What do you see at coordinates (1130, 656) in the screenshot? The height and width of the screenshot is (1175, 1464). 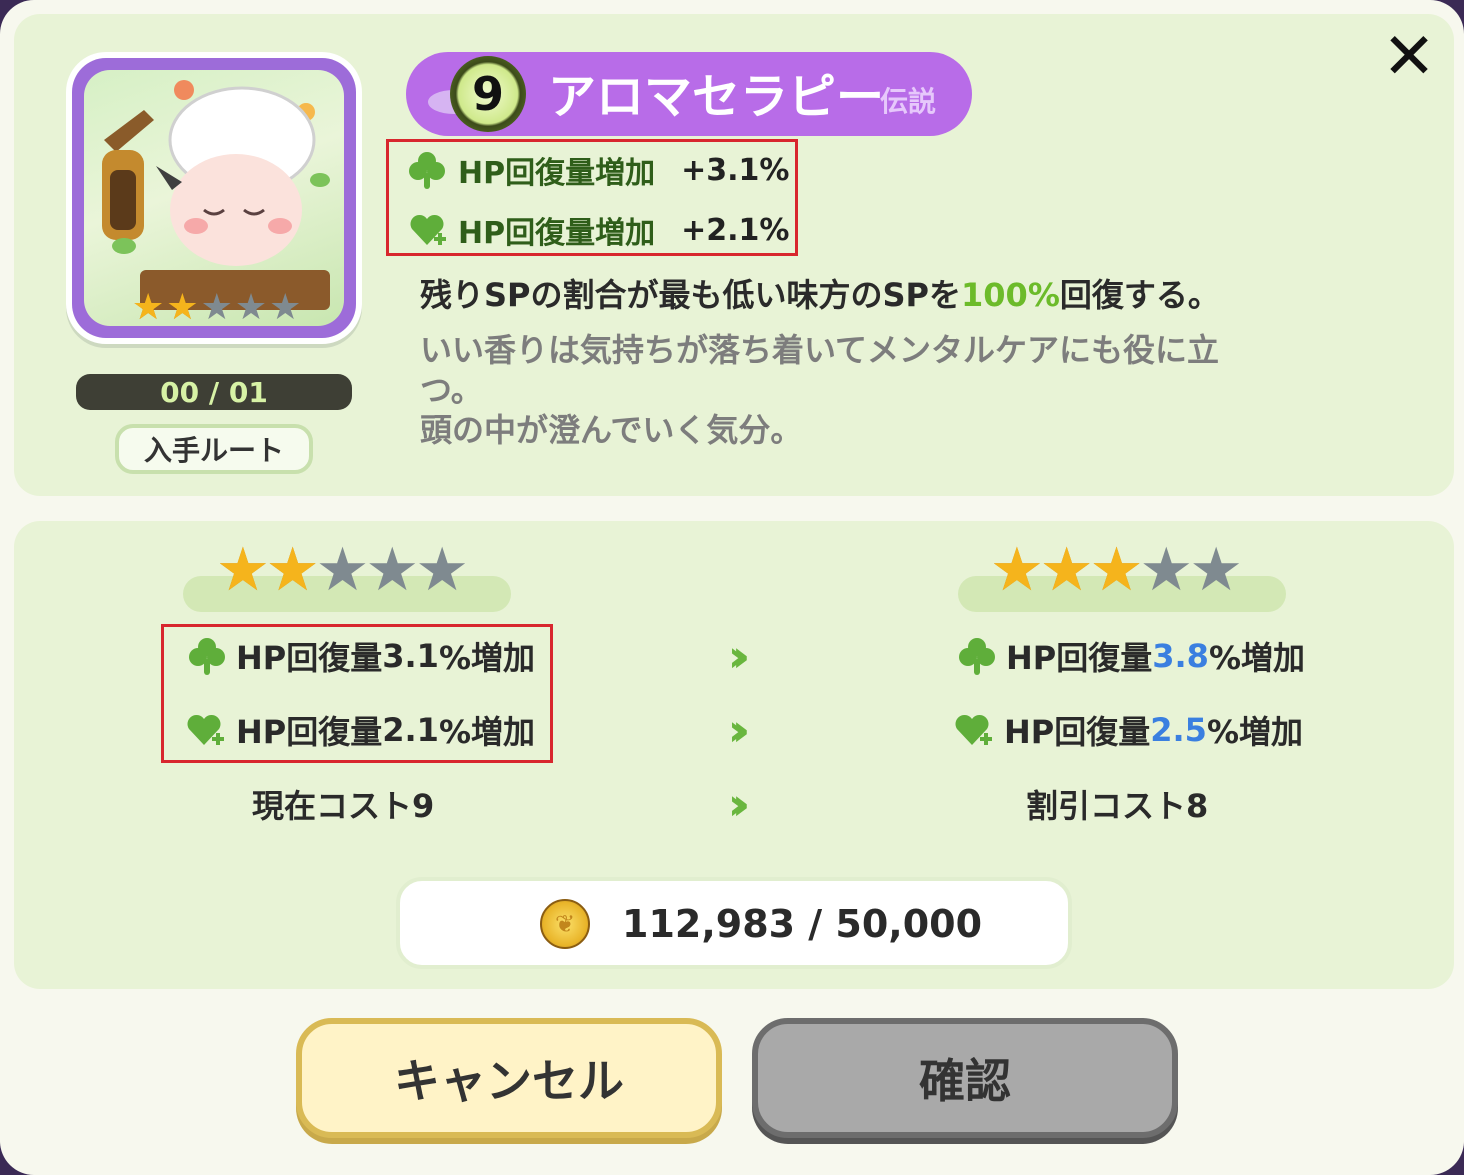 I see `next-stat-1: HP回復量 3.8 %増加` at bounding box center [1130, 656].